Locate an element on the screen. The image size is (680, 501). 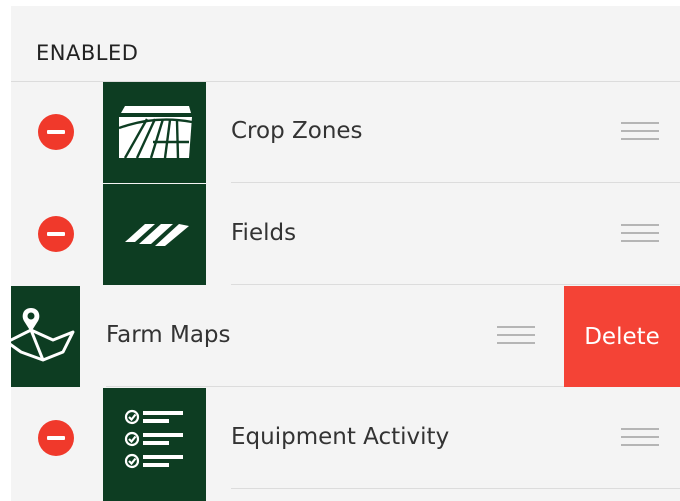
delete-button: Delete is located at coordinates (622, 336).